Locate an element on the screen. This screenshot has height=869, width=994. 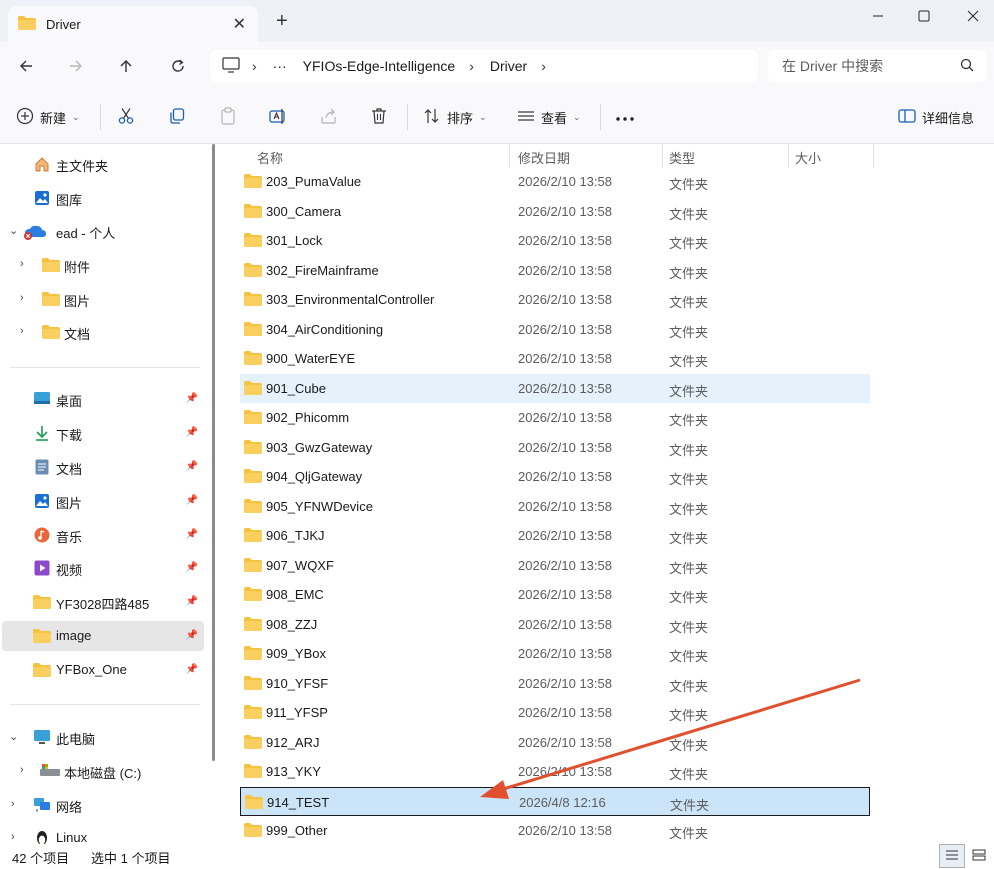
refresh-button is located at coordinates (178, 66).